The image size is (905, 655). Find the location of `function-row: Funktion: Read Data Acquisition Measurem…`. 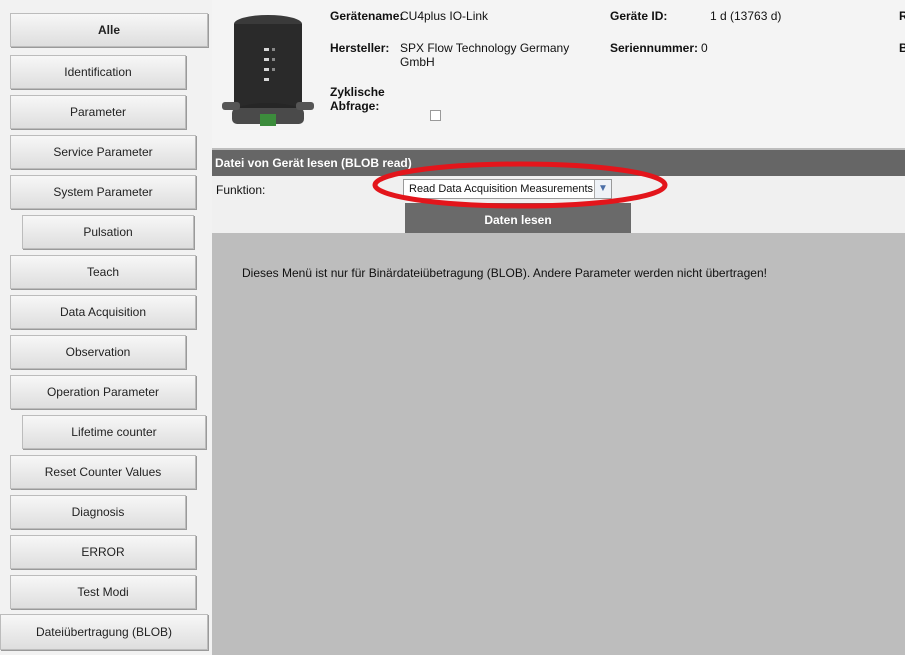

function-row: Funktion: Read Data Acquisition Measurem… is located at coordinates (558, 189).